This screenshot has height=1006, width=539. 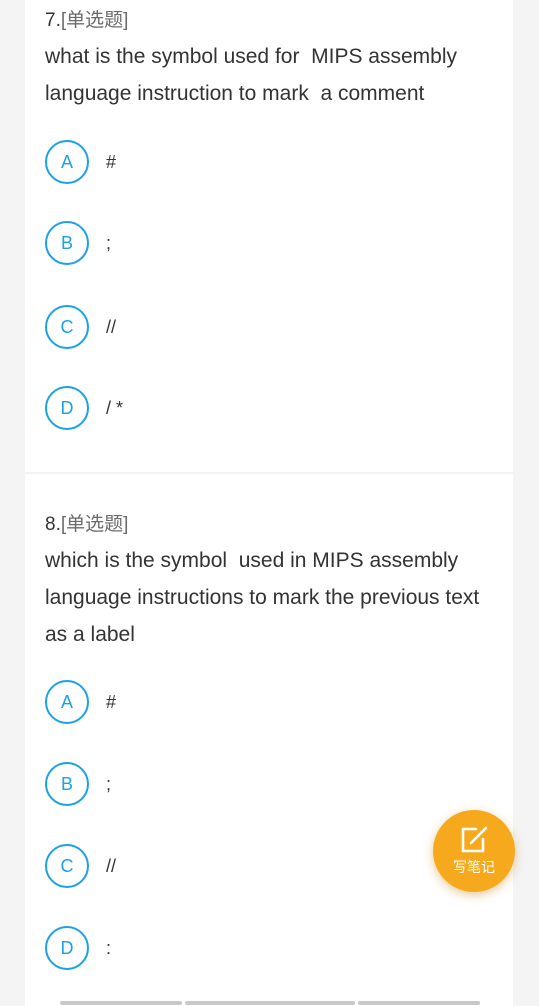 I want to click on option-d: D :, so click(x=78, y=948).